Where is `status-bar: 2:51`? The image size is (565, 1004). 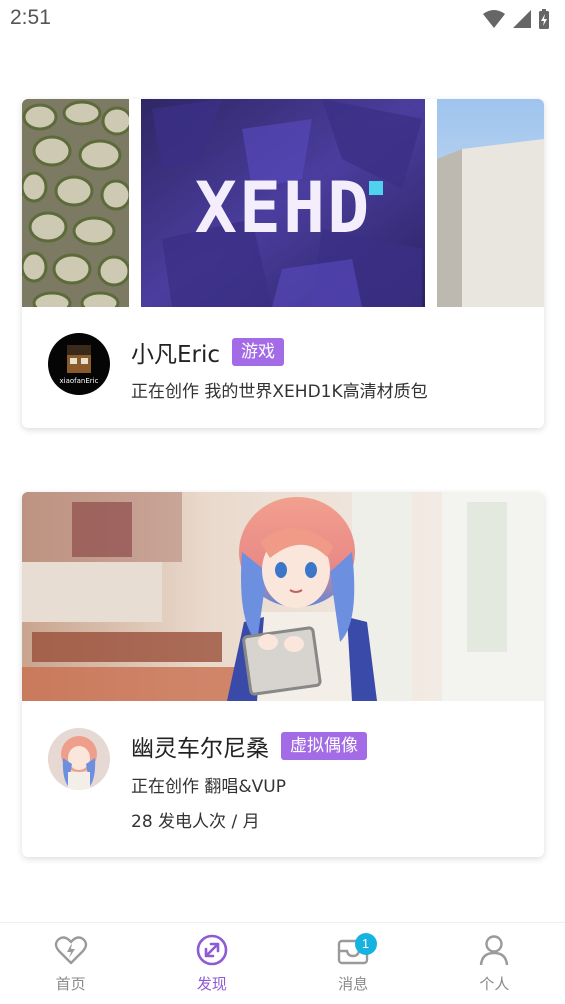
status-bar: 2:51 is located at coordinates (282, 20).